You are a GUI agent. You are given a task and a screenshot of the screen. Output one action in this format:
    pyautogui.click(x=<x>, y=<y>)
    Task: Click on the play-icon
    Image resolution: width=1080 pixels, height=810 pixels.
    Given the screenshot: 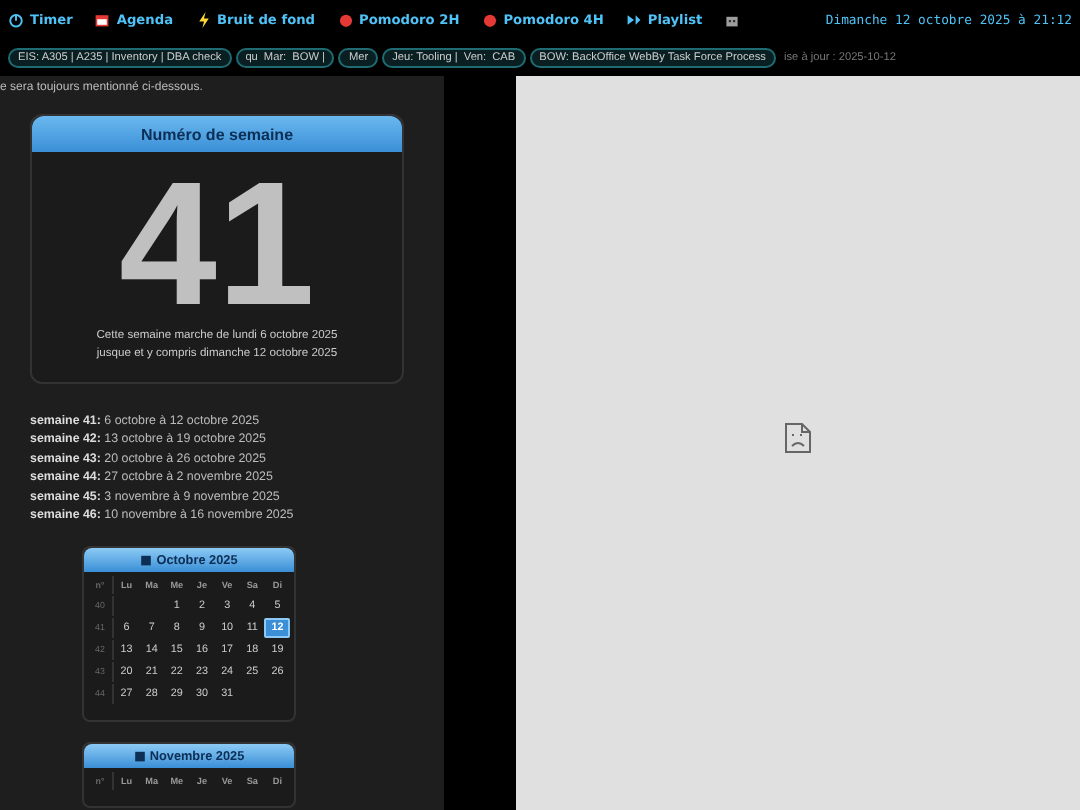 What is the action you would take?
    pyautogui.click(x=633, y=20)
    